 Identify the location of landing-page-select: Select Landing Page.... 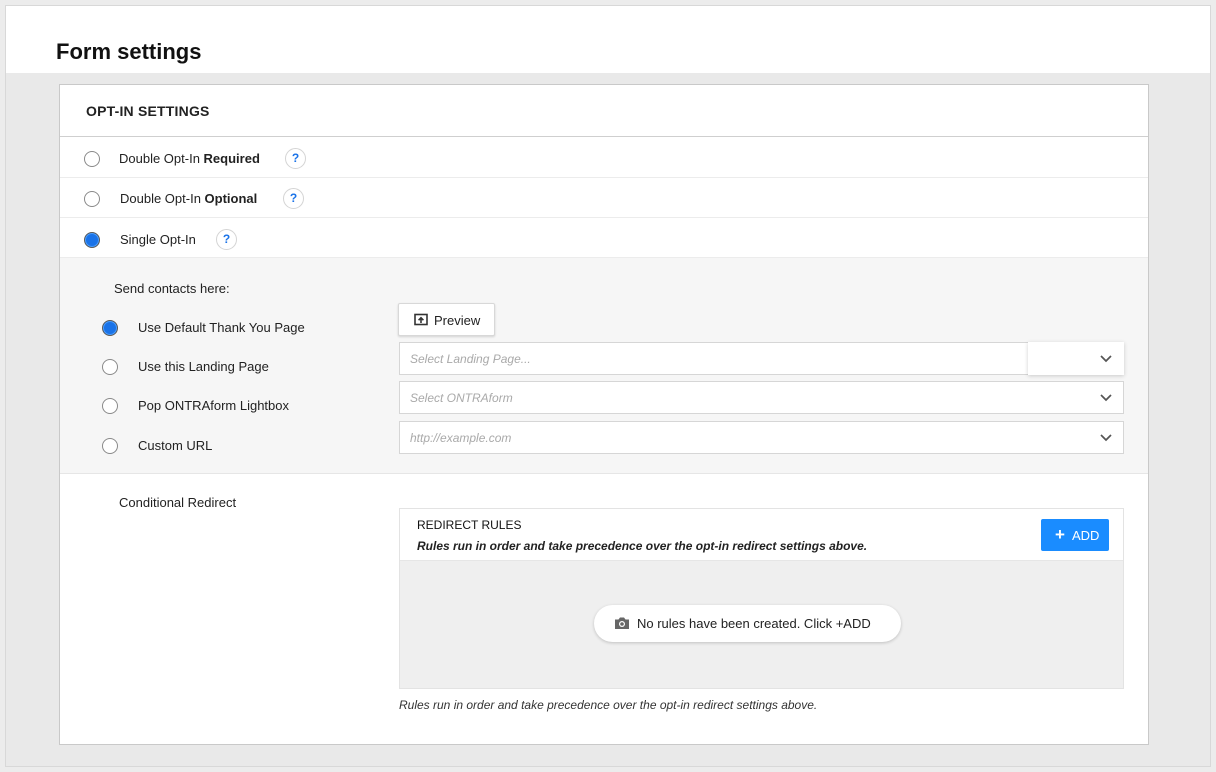
(761, 358).